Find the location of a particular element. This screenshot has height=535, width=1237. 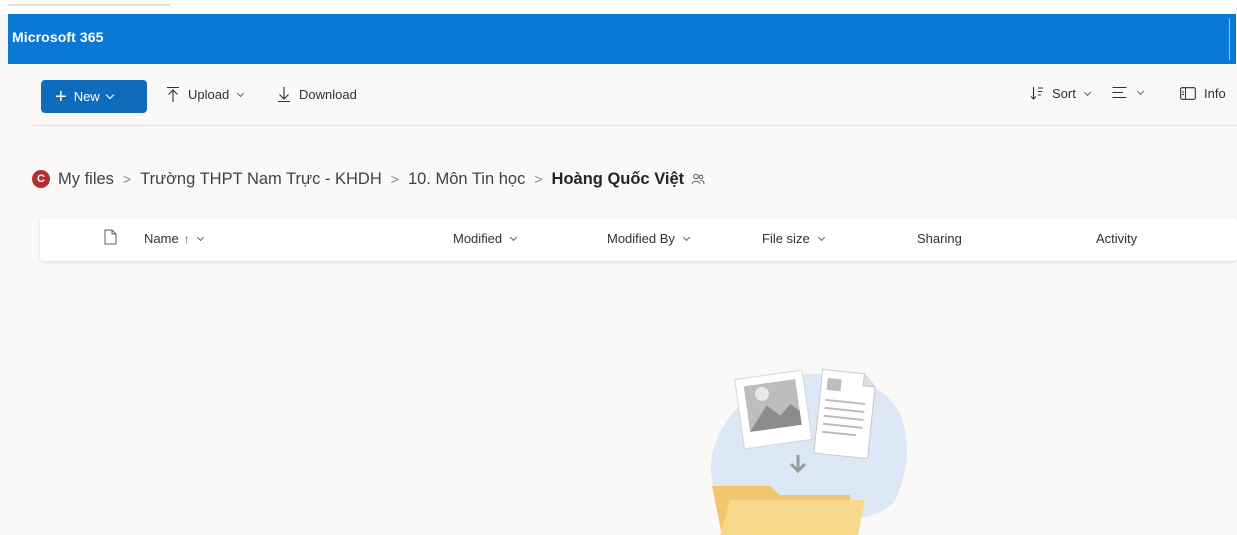

upload-button: Upload is located at coordinates (205, 94).